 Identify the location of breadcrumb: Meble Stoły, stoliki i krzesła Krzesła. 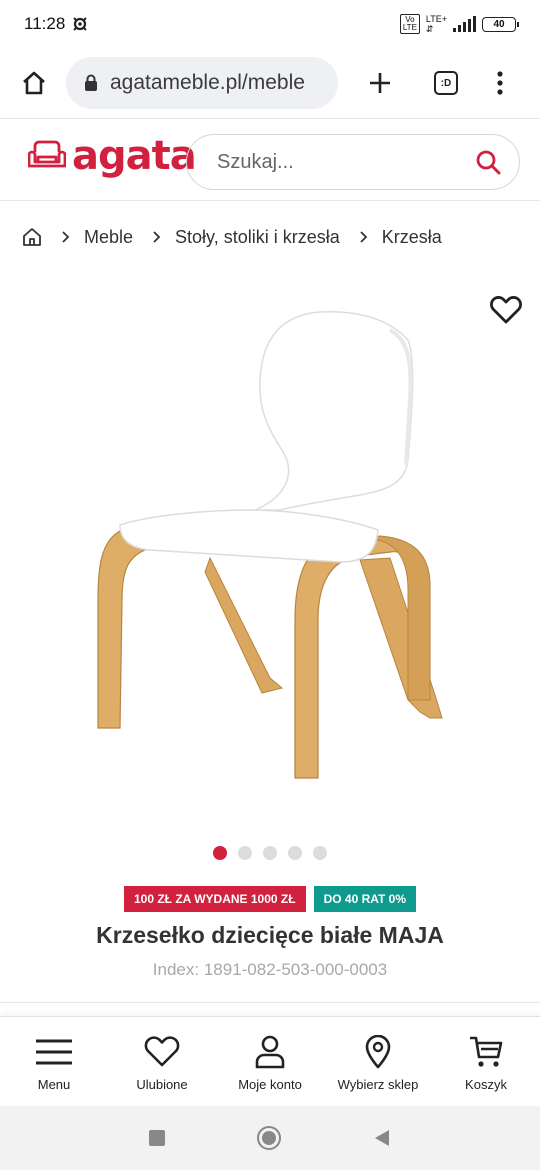
(232, 237).